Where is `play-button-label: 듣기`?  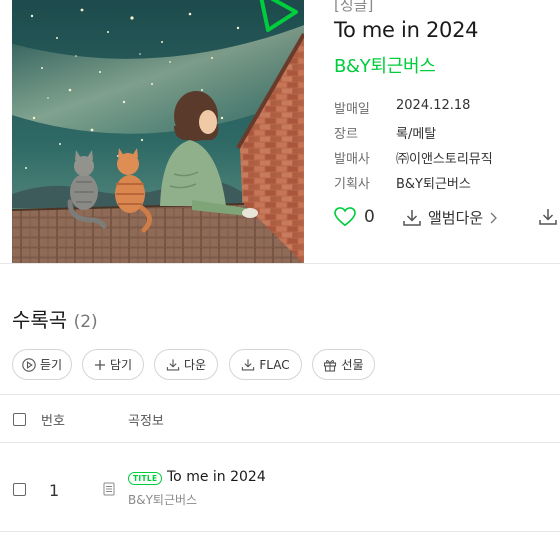 play-button-label: 듣기 is located at coordinates (51, 365).